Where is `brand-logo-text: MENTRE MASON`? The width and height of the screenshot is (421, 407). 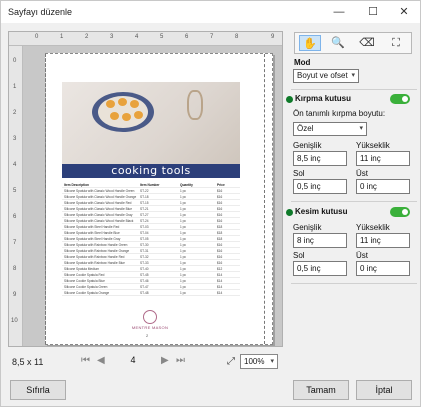
brand-logo-text: MENTRE MASON is located at coordinates (150, 327).